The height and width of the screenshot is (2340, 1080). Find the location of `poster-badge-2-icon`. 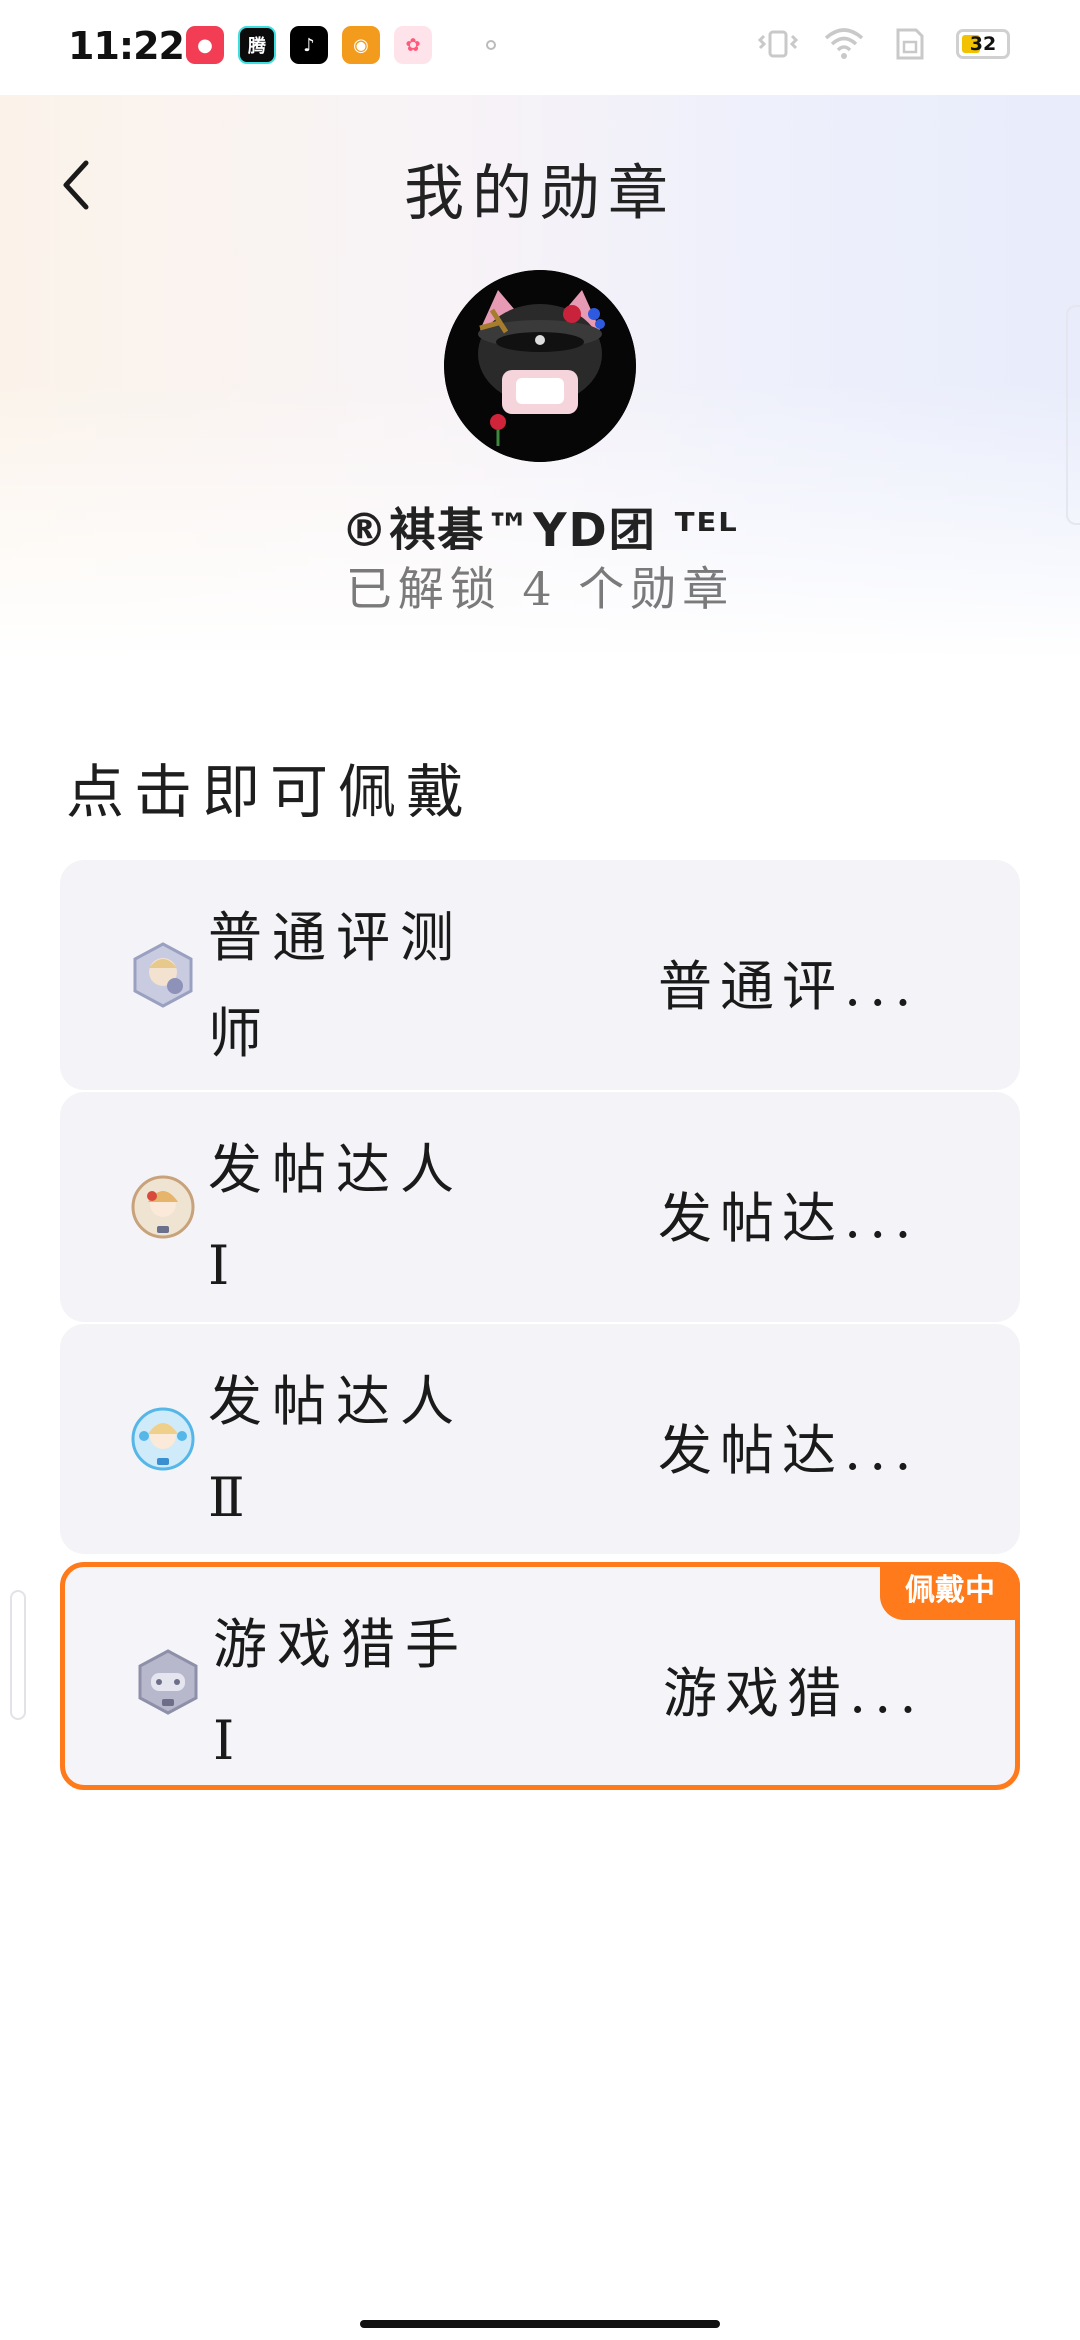

poster-badge-2-icon is located at coordinates (163, 1439).